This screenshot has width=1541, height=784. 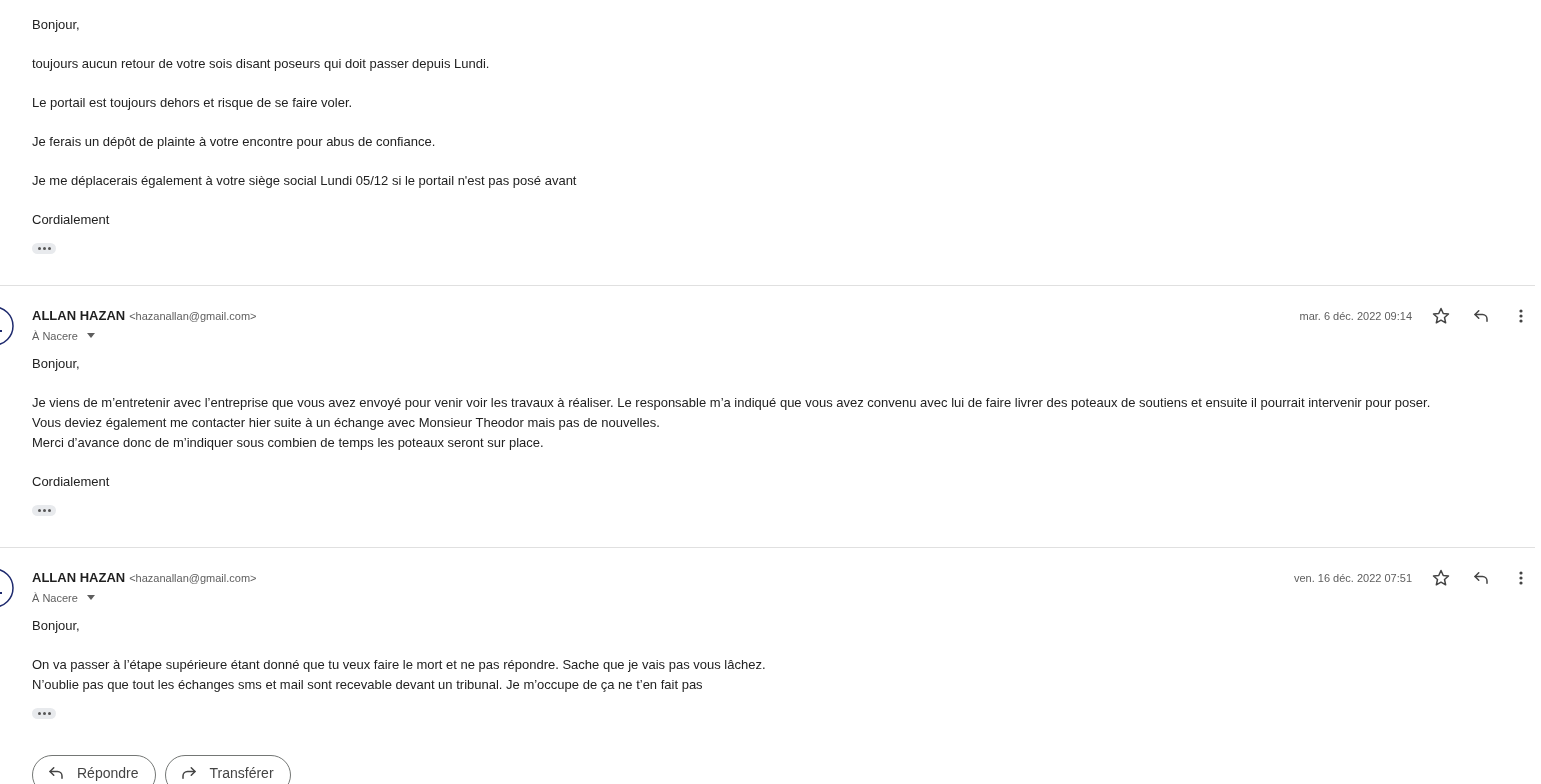 What do you see at coordinates (193, 103) in the screenshot?
I see `message-text: Le portail est toujours dehors et risque de se faire voler.` at bounding box center [193, 103].